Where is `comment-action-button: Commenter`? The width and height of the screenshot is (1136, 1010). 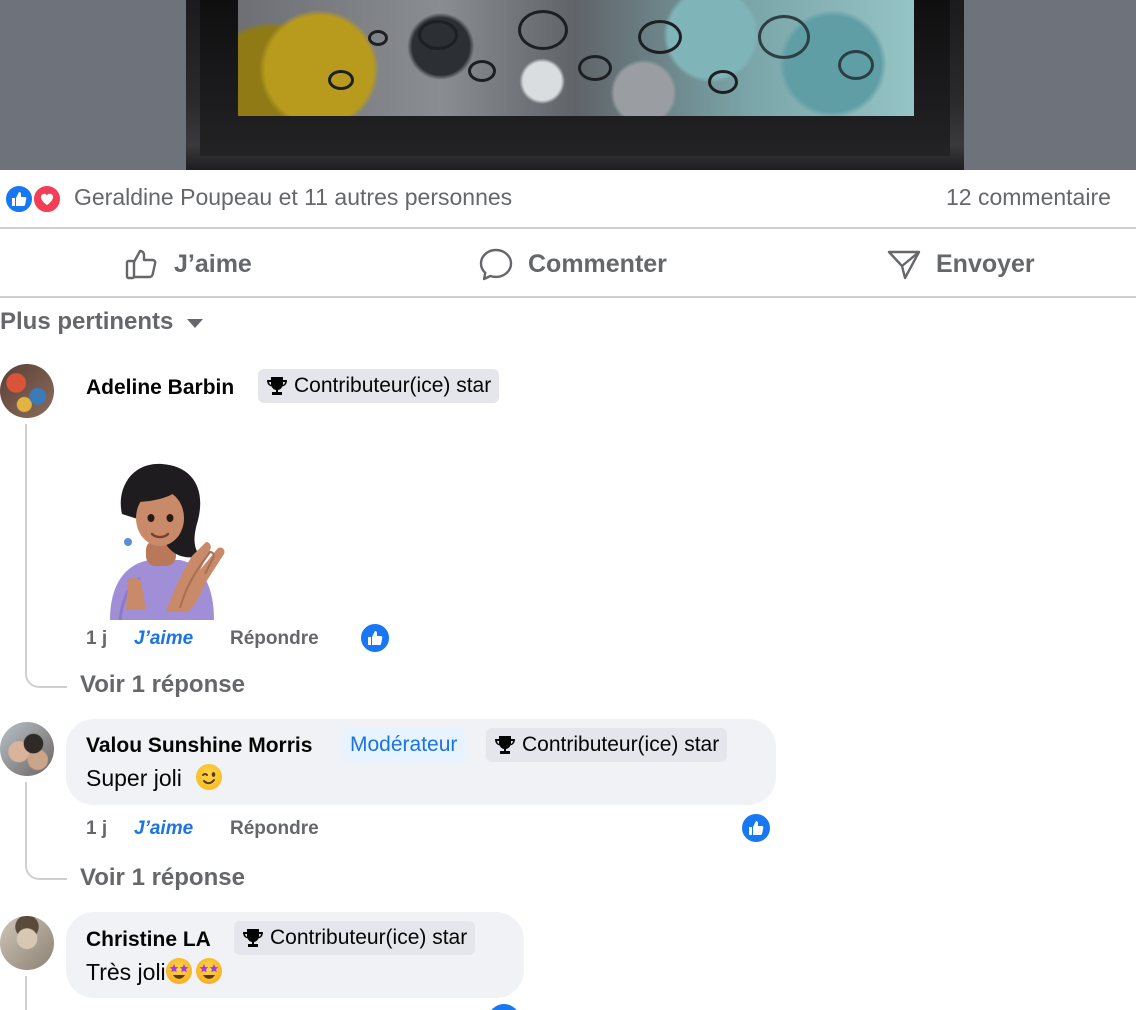 comment-action-button: Commenter is located at coordinates (572, 264).